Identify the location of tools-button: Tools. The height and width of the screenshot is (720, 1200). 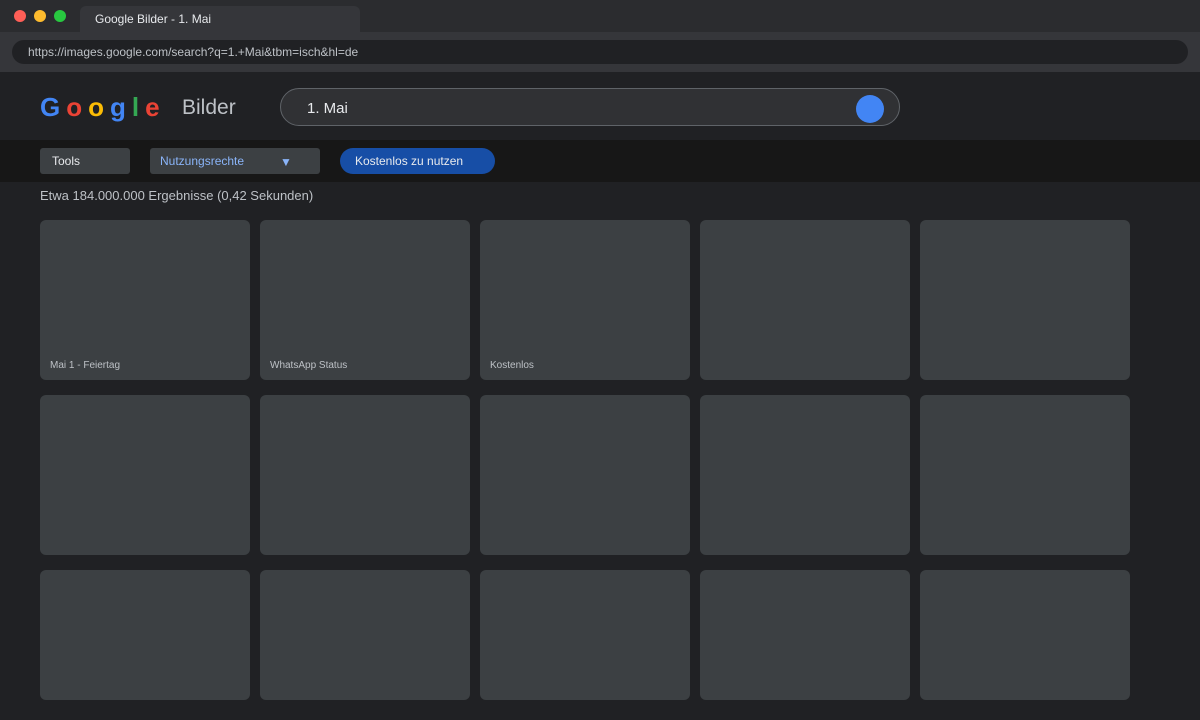
(85, 161).